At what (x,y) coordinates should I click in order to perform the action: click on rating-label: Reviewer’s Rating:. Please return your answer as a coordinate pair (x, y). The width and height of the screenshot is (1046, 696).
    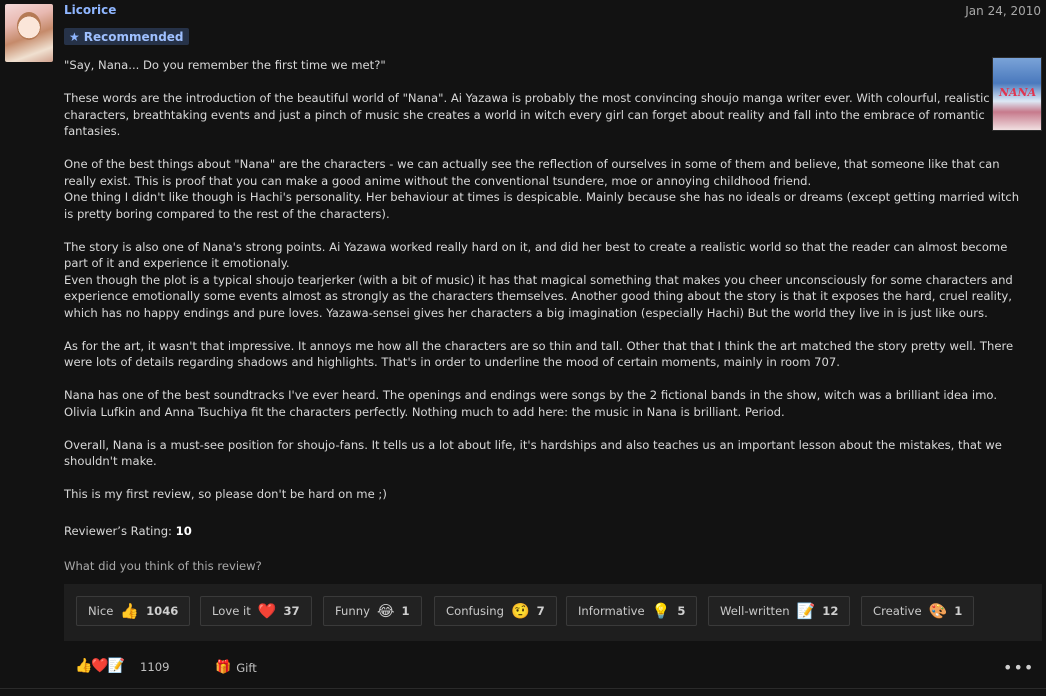
    Looking at the image, I should click on (118, 531).